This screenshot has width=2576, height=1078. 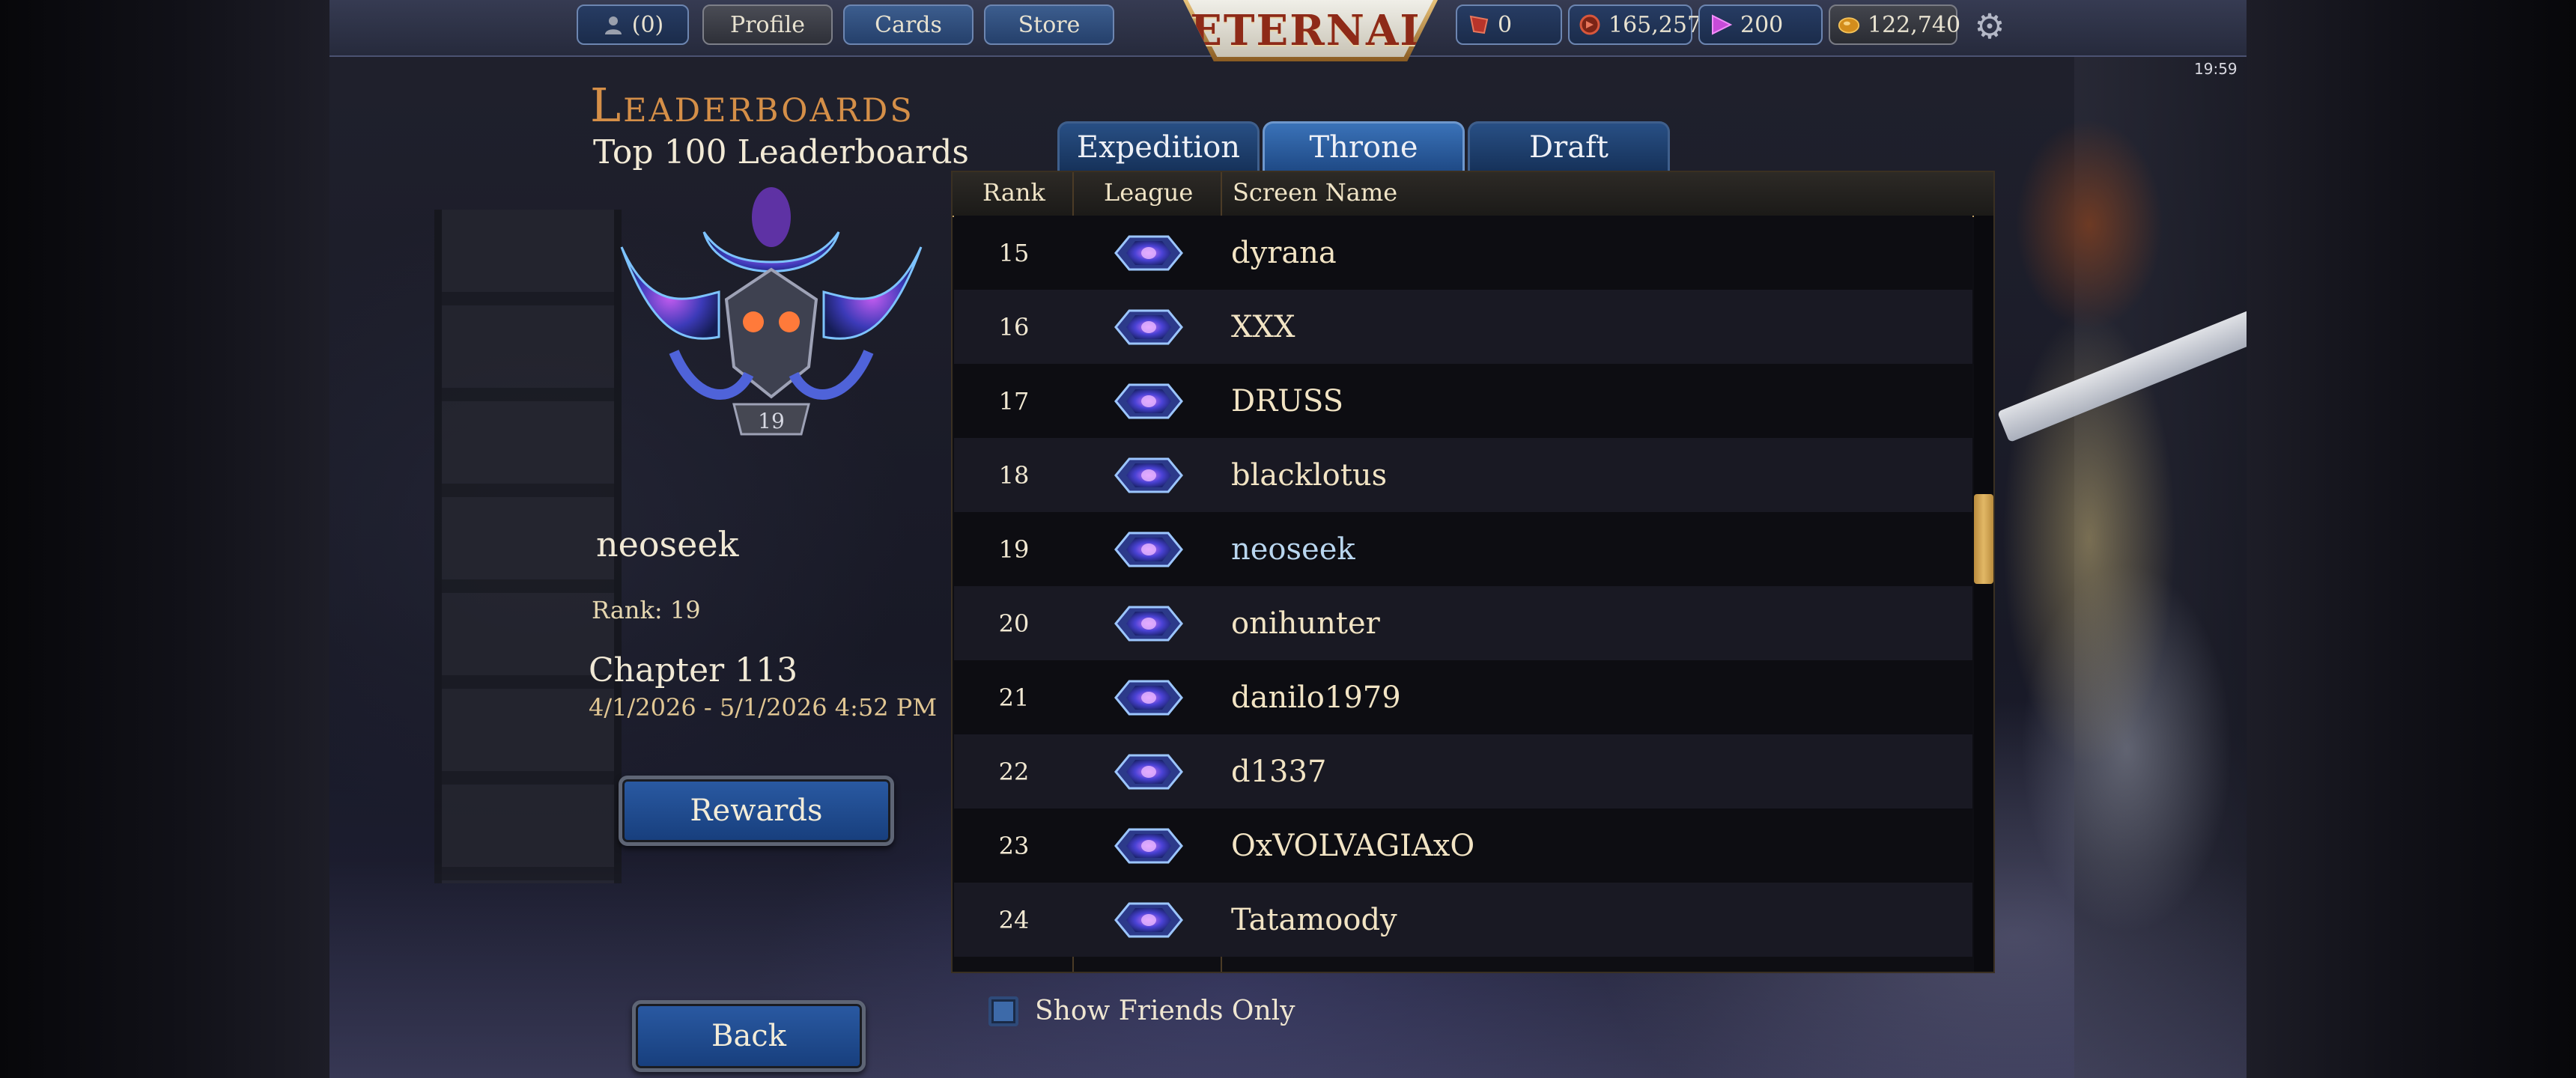 What do you see at coordinates (1721, 24) in the screenshot?
I see `gem-icon` at bounding box center [1721, 24].